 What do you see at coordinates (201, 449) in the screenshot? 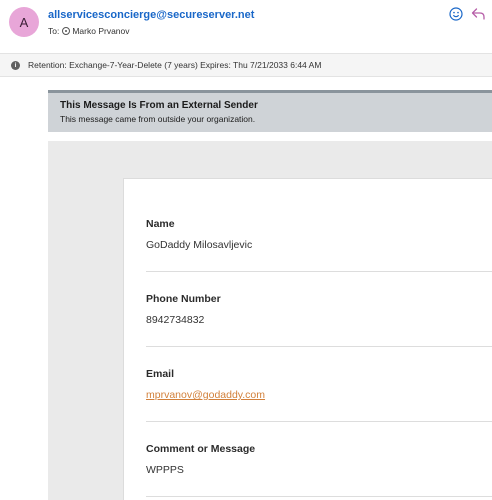
I see `field-label-comment: Comment or Message` at bounding box center [201, 449].